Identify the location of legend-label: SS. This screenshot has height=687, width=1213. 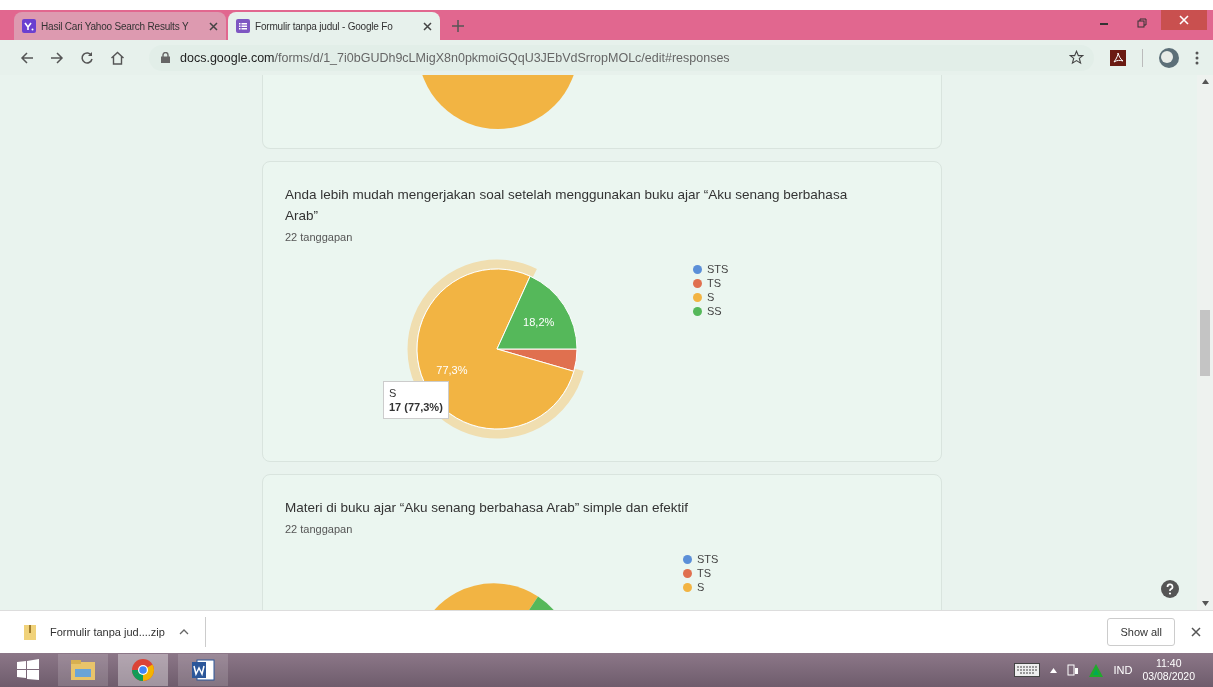
(714, 311).